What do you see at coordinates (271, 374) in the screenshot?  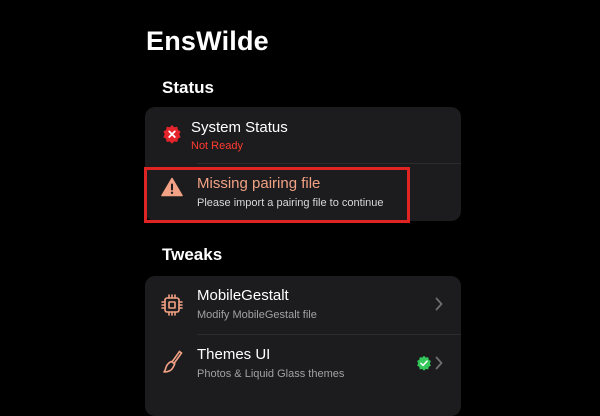 I see `themes-ui-subtitle: Photos & Liquid Glass themes` at bounding box center [271, 374].